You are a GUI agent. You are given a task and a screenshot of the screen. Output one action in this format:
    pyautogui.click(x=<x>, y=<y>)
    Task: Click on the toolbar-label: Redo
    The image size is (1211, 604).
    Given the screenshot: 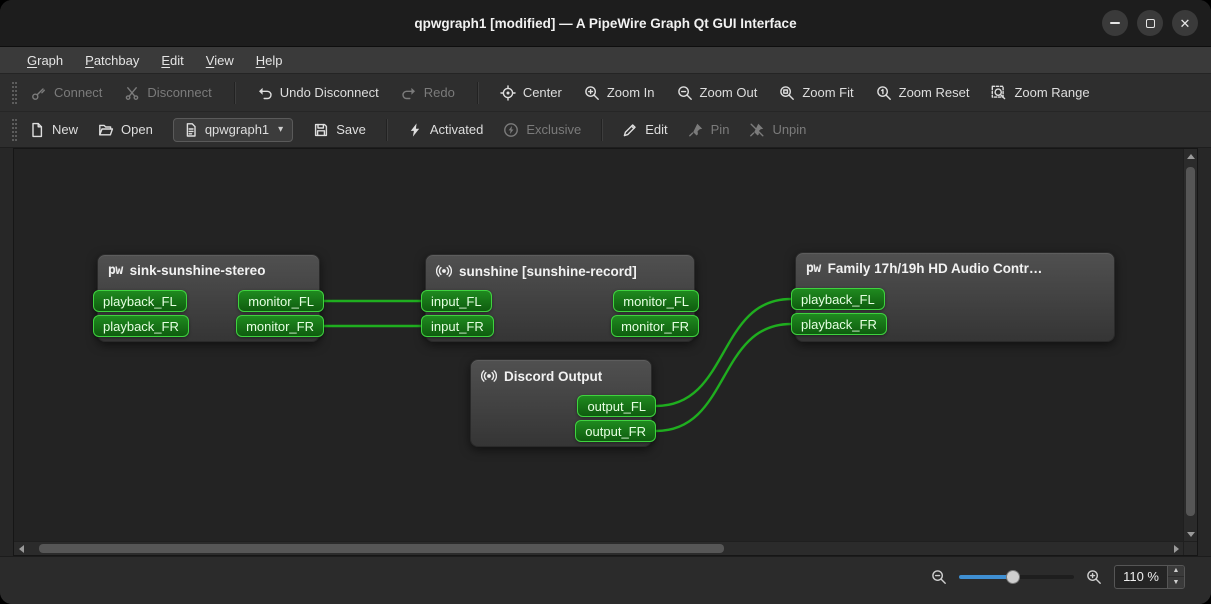 What is the action you would take?
    pyautogui.click(x=439, y=92)
    